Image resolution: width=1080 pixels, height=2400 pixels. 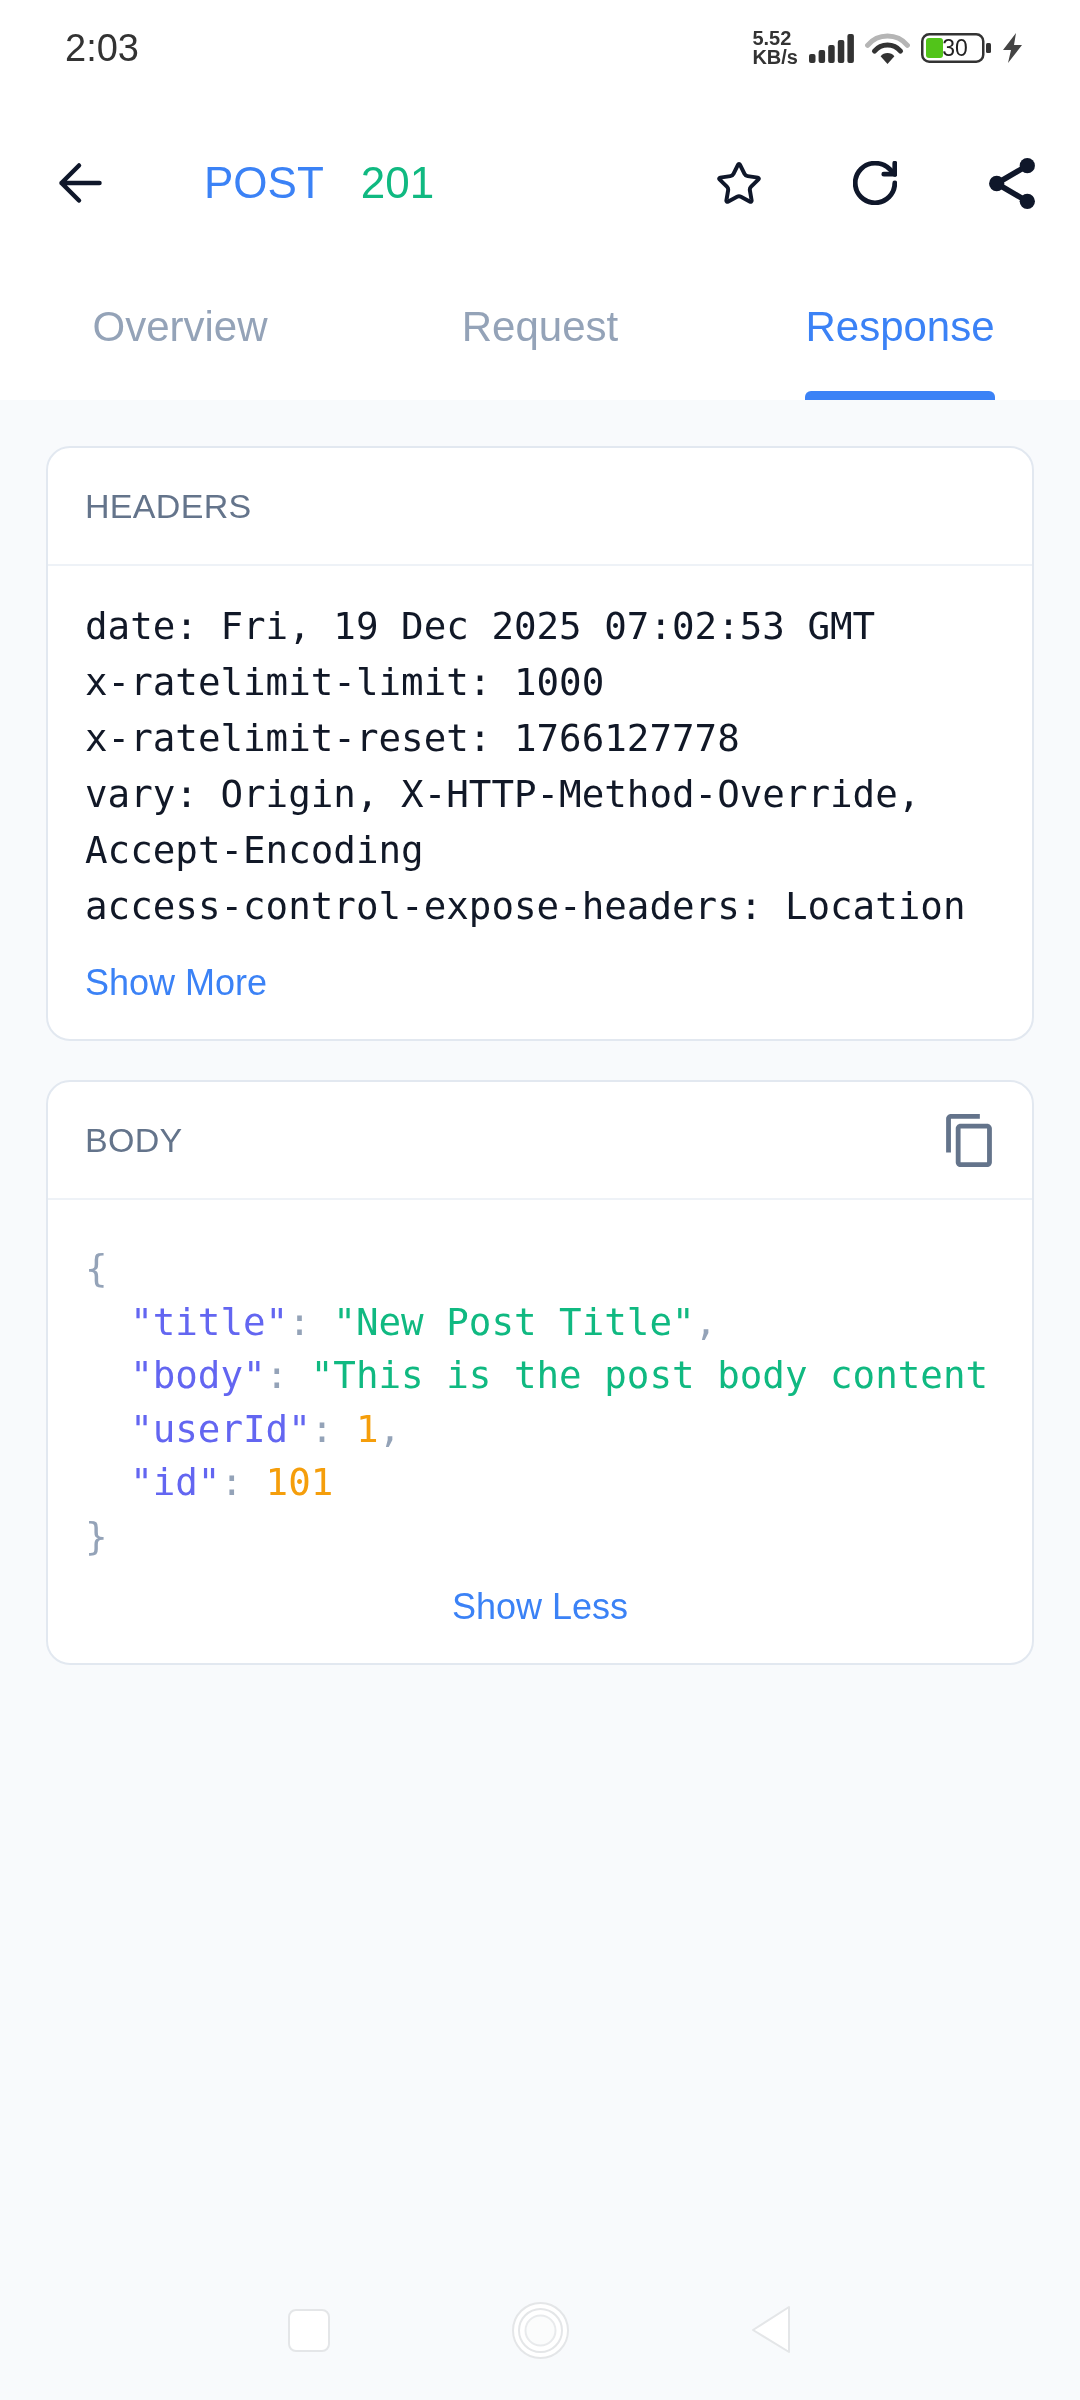 What do you see at coordinates (887, 48) in the screenshot?
I see `wifi-icon` at bounding box center [887, 48].